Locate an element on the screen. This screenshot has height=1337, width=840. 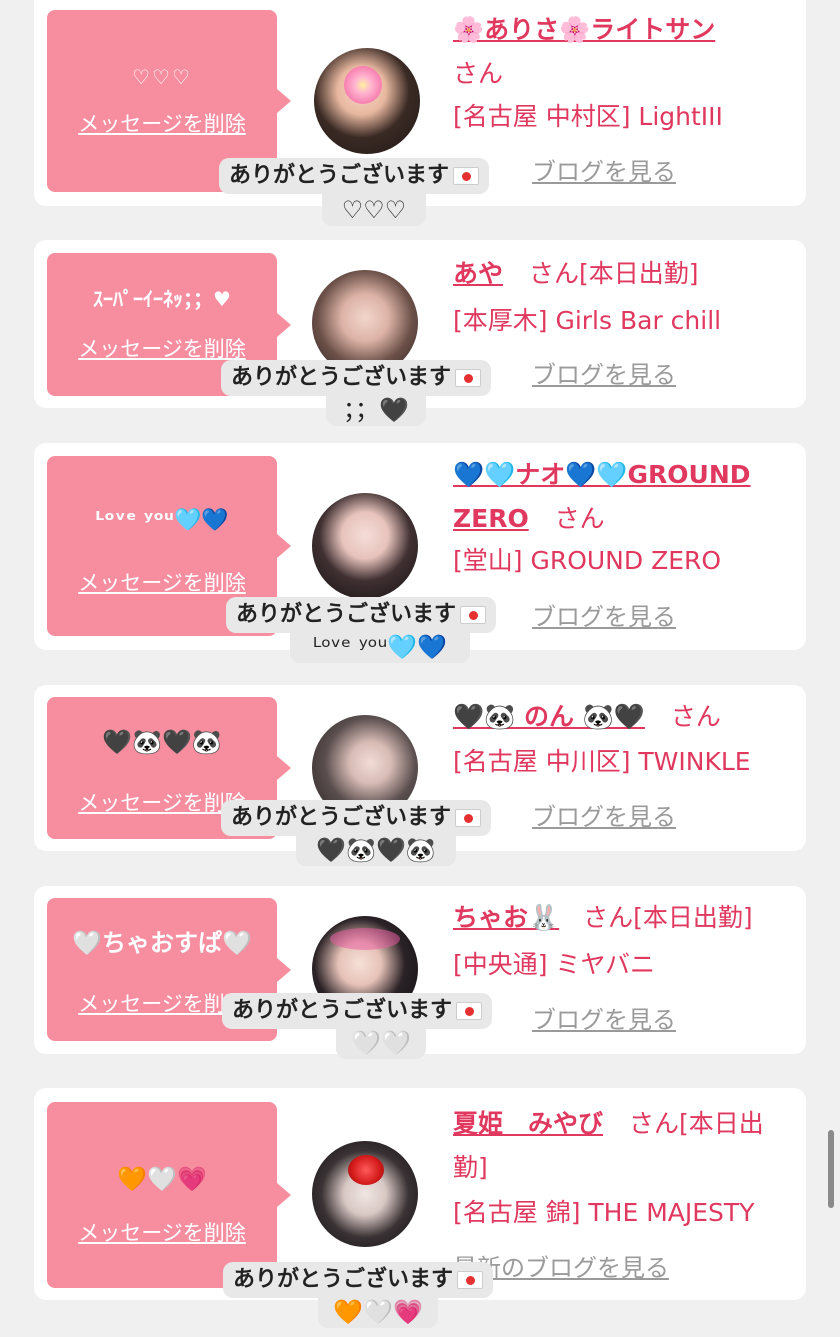
bubble-message: 🖤🐼🖤🐼 is located at coordinates (162, 742).